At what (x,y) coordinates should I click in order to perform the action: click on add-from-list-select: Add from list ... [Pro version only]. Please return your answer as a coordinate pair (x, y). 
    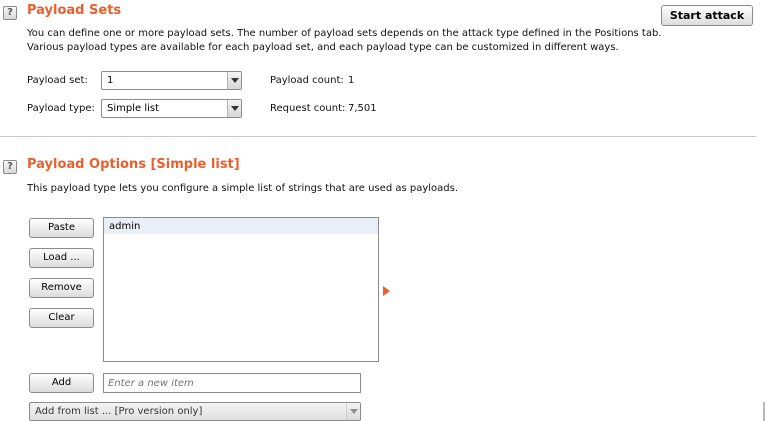
    Looking at the image, I should click on (195, 411).